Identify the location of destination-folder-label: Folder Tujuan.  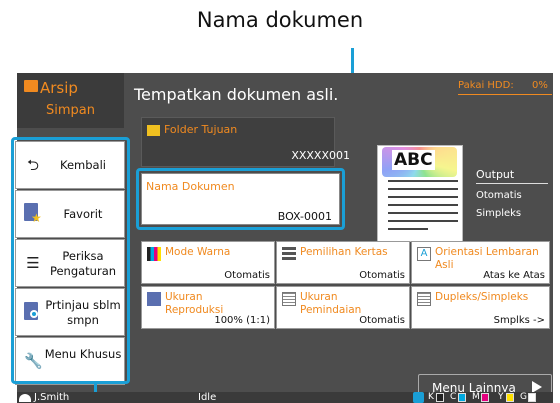
(201, 129).